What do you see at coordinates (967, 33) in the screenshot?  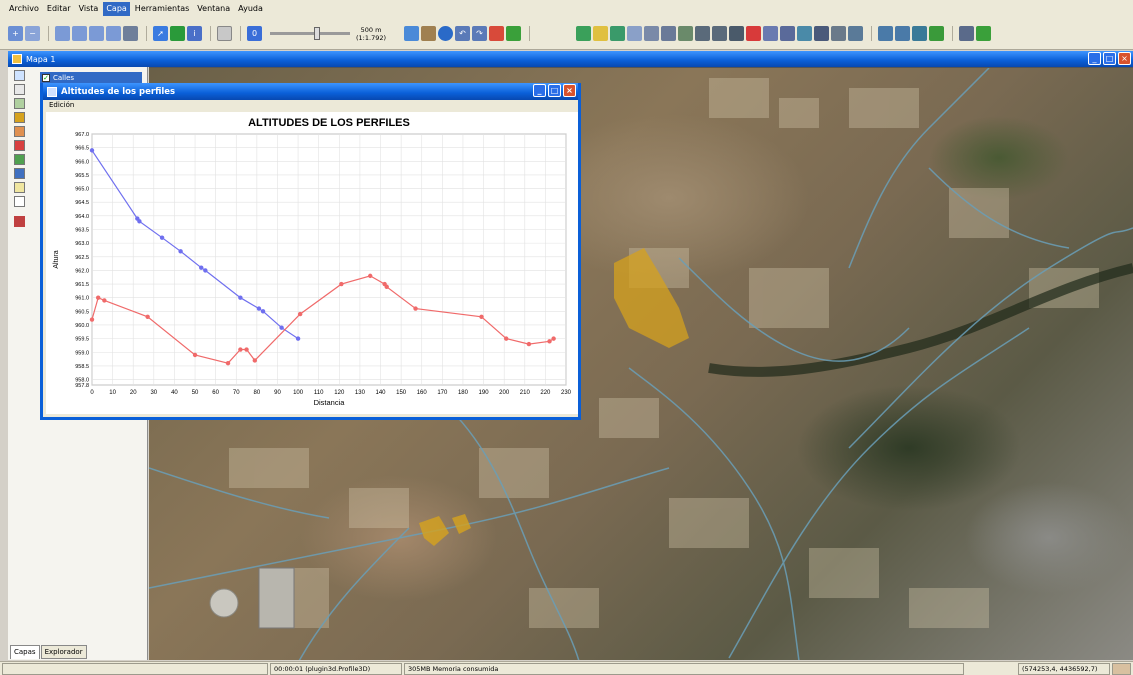 I see `tools-icon` at bounding box center [967, 33].